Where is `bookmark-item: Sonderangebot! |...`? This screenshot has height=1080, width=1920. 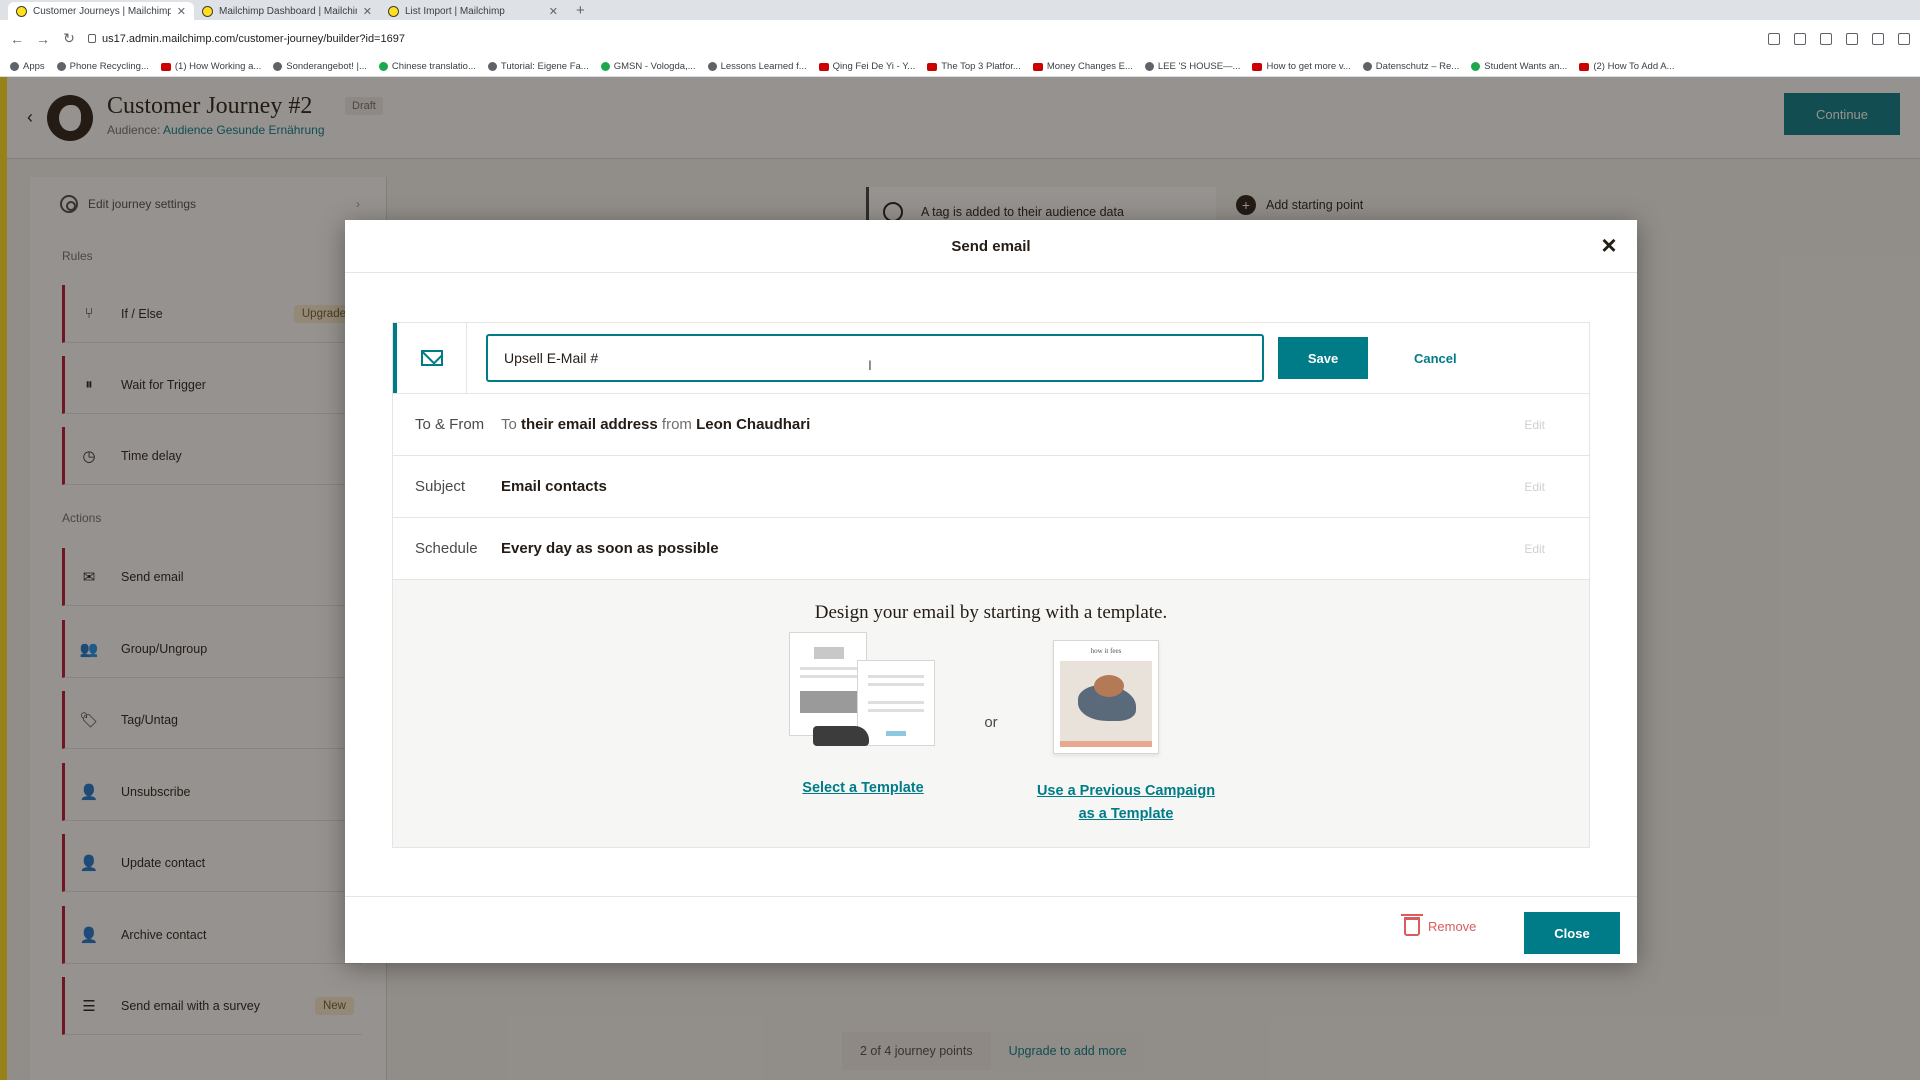
bookmark-item: Sonderangebot! |... is located at coordinates (320, 66).